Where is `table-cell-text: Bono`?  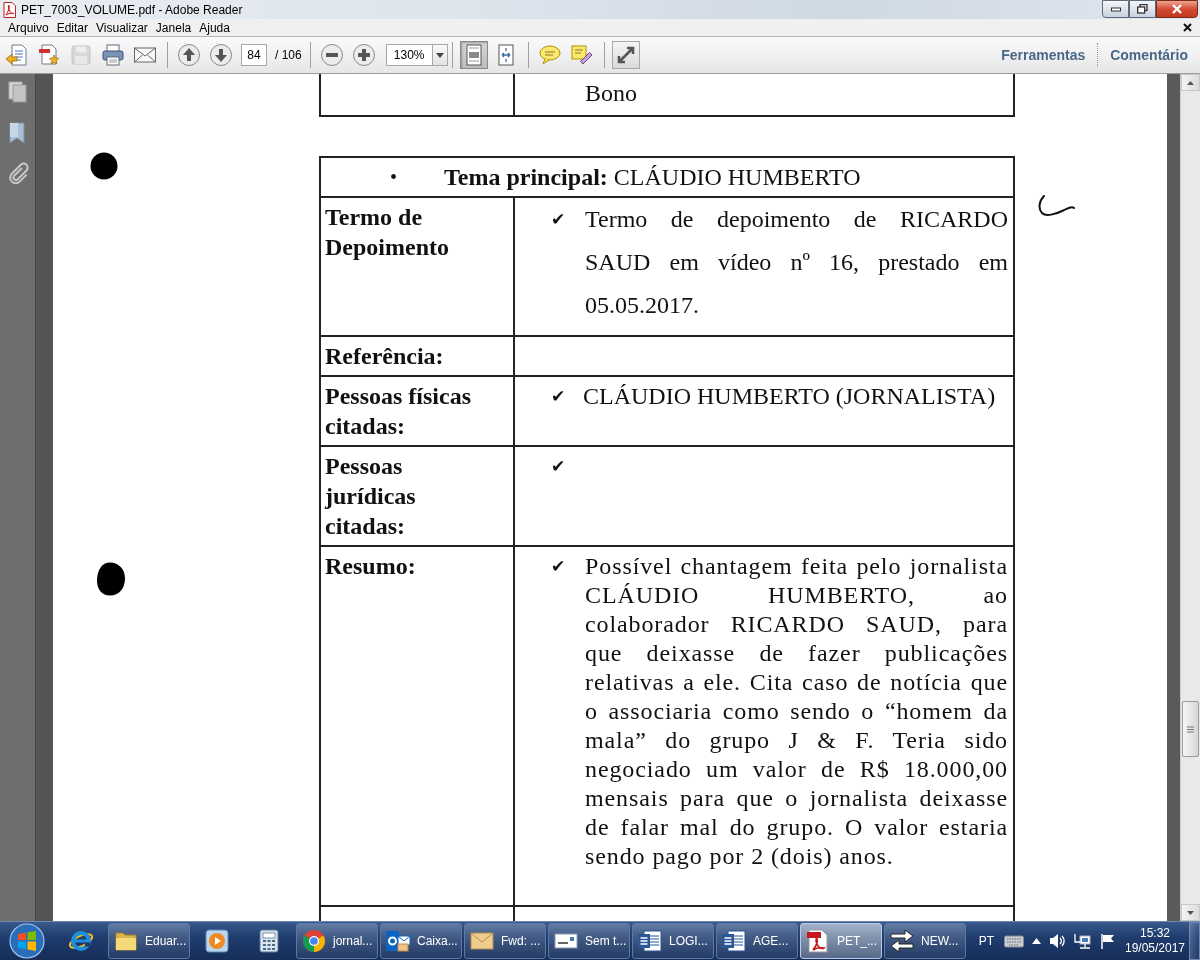
table-cell-text: Bono is located at coordinates (611, 93).